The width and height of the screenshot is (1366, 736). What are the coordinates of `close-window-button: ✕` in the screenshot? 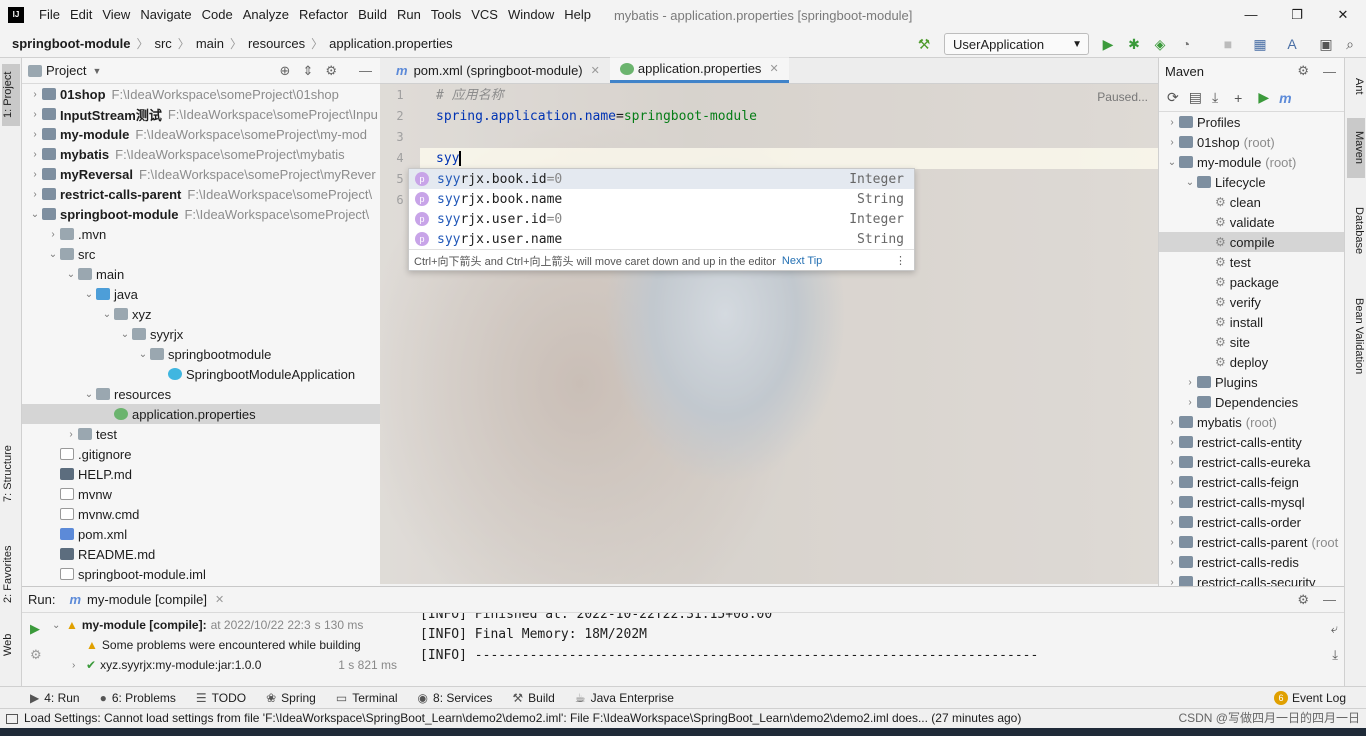 It's located at (1343, 15).